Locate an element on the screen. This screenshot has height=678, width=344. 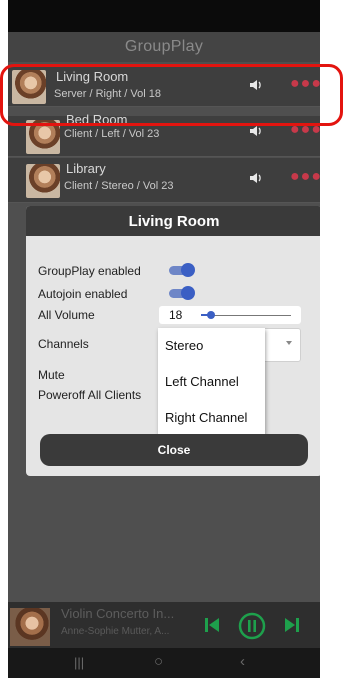
channel-option-stereo: Stereo is located at coordinates (184, 345).